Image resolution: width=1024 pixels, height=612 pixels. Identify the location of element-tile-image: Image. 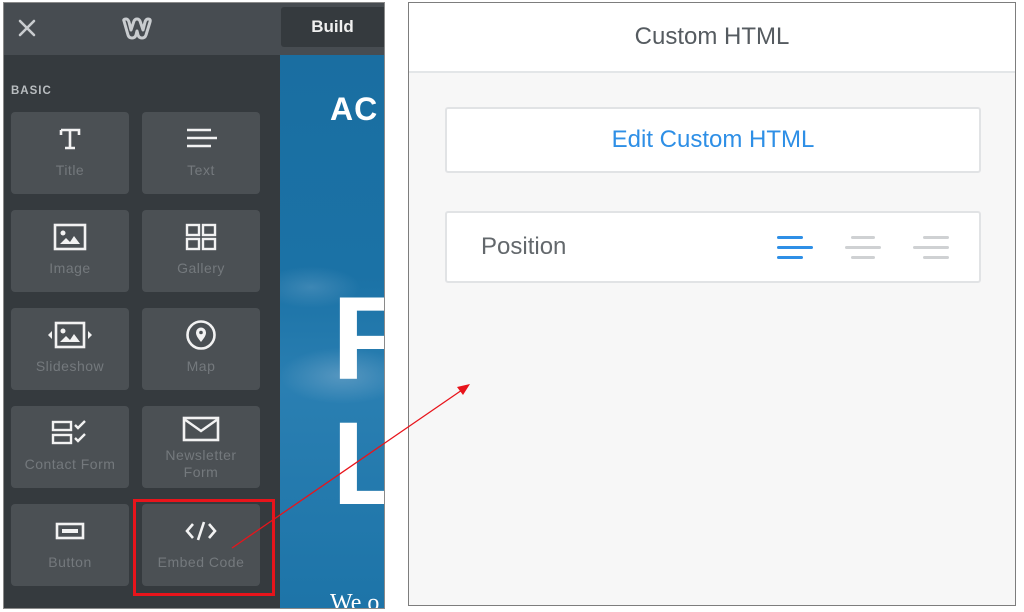
(70, 251).